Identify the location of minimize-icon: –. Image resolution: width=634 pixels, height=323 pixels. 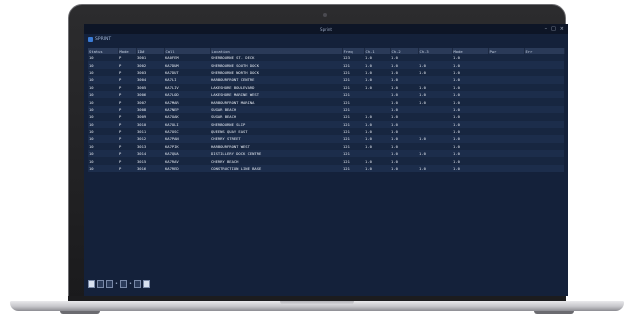
(546, 29).